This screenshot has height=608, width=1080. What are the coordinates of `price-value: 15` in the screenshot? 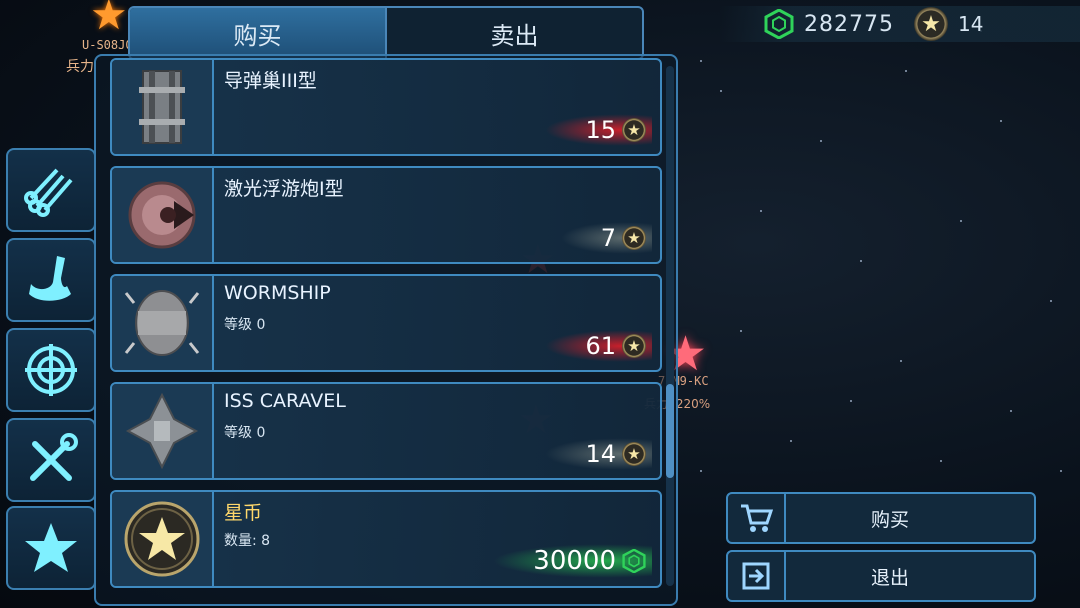 It's located at (600, 130).